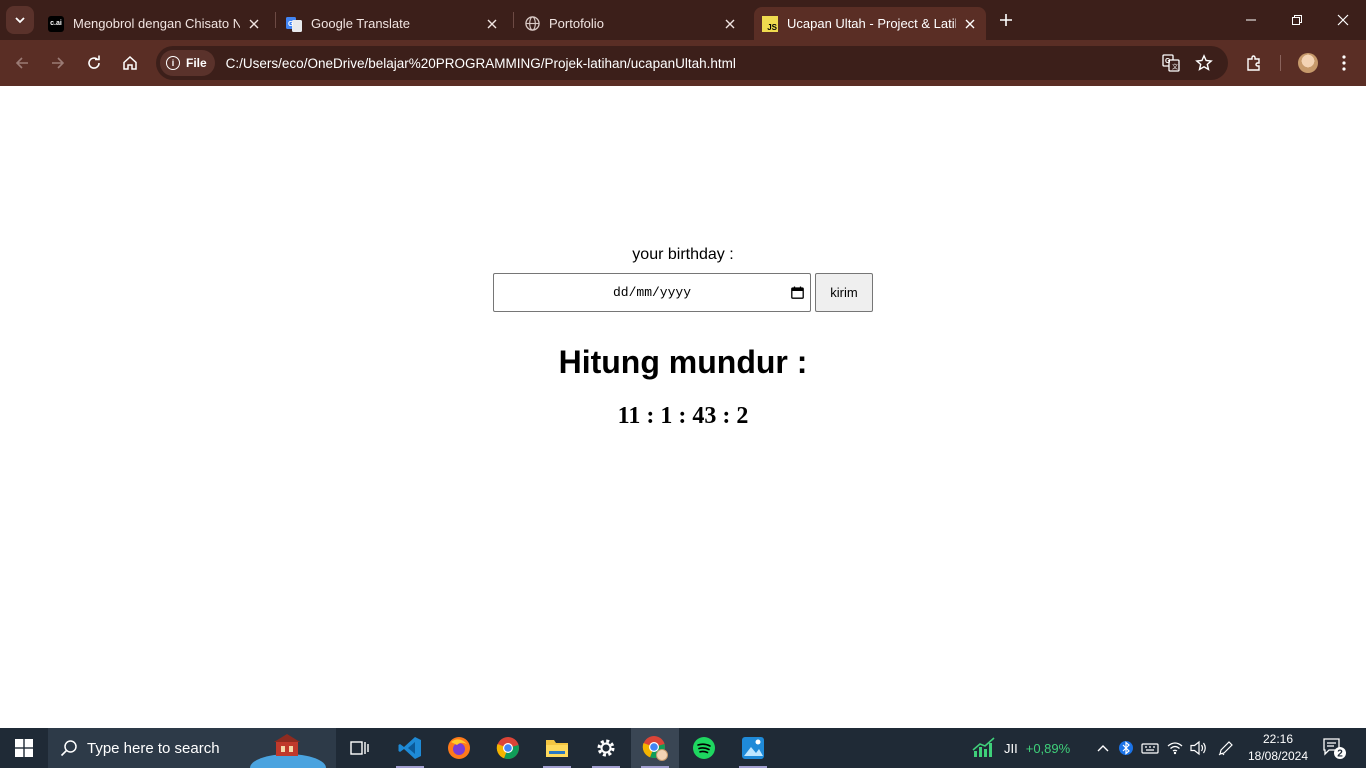  I want to click on start-button, so click(24, 748).